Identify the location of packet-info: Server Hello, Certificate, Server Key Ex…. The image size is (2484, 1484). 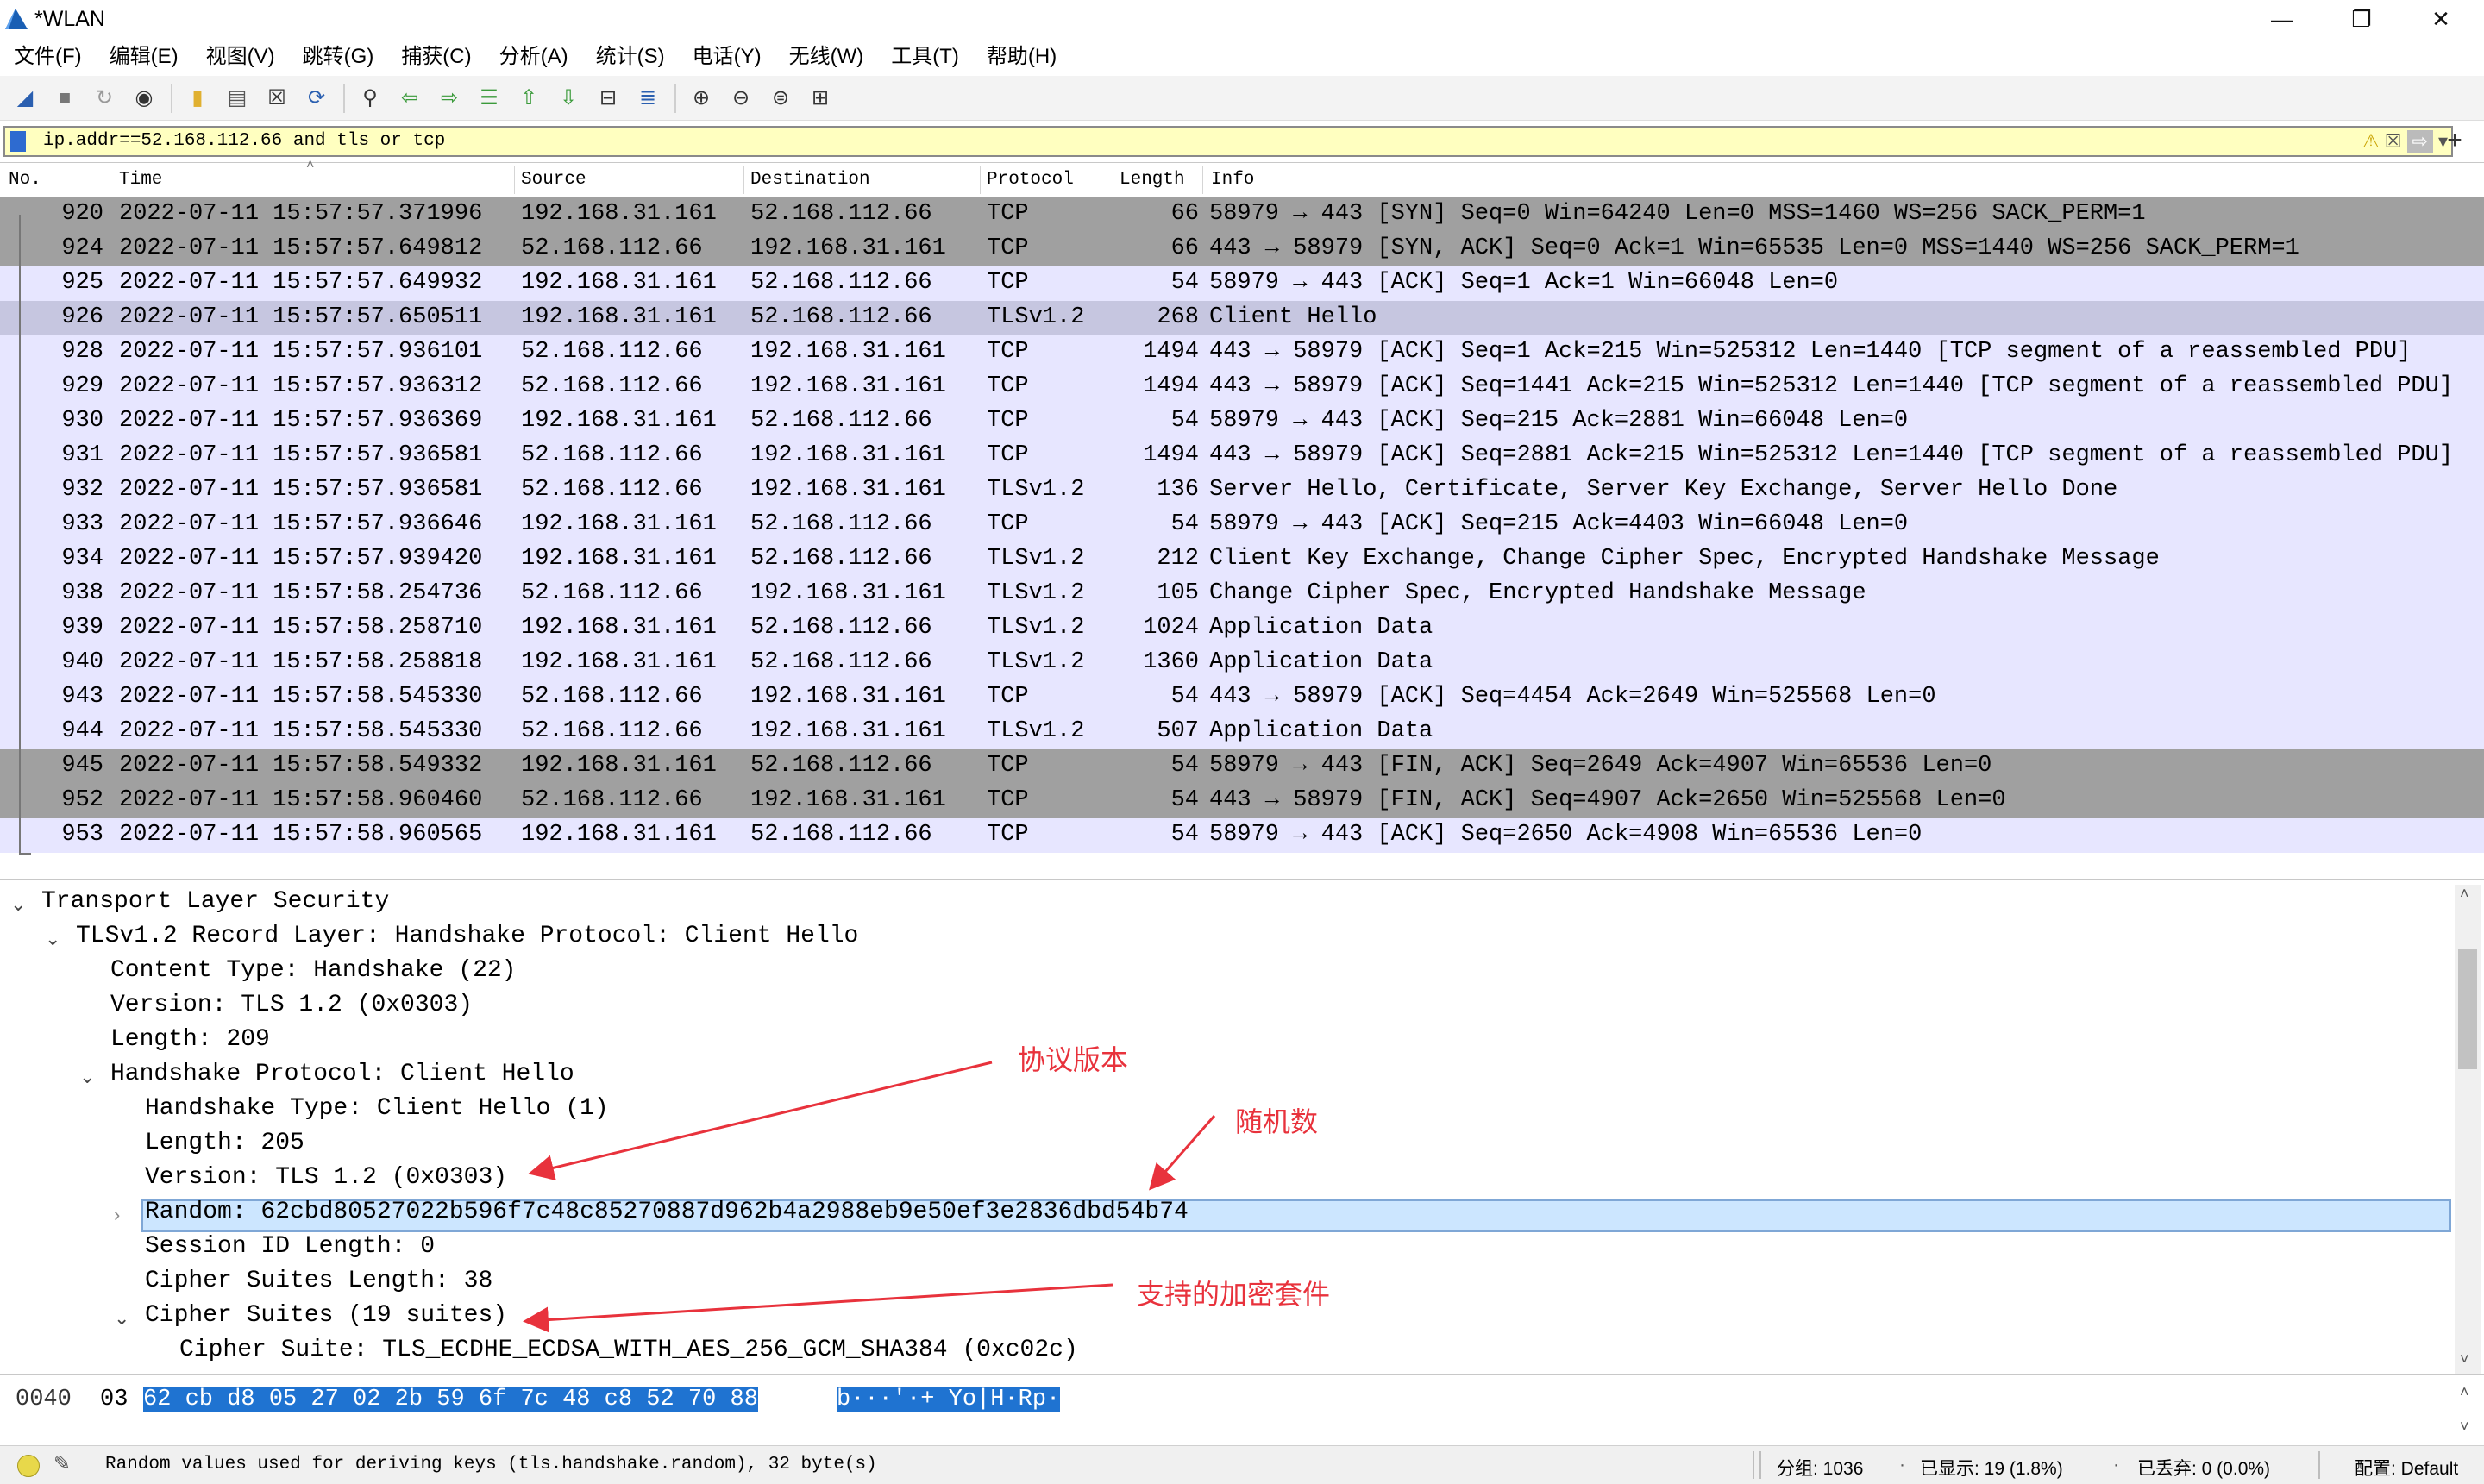
(1663, 490).